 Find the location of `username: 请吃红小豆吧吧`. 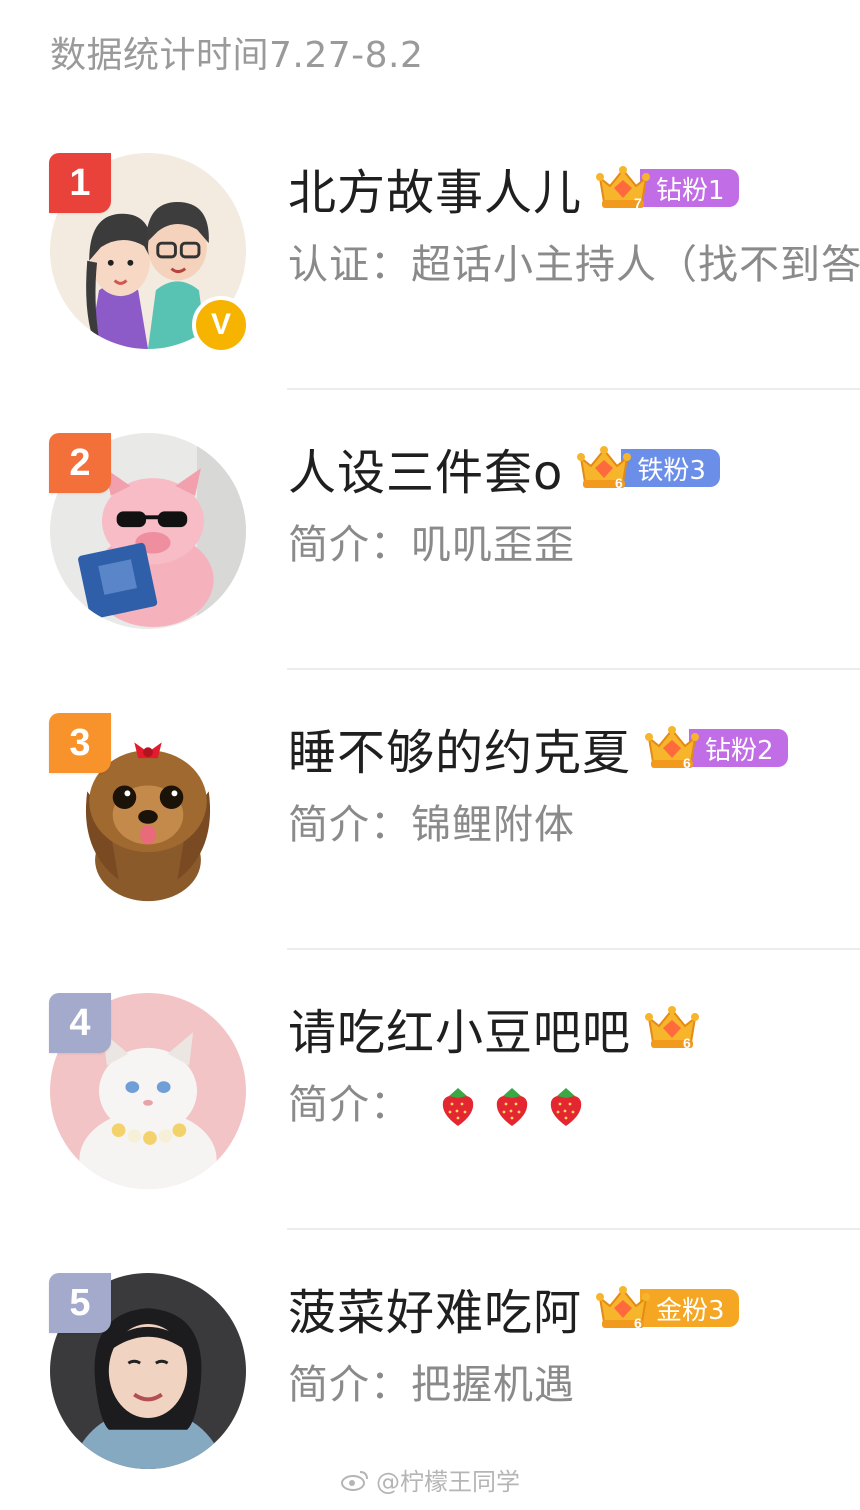

username: 请吃红小豆吧吧 is located at coordinates (459, 1028).